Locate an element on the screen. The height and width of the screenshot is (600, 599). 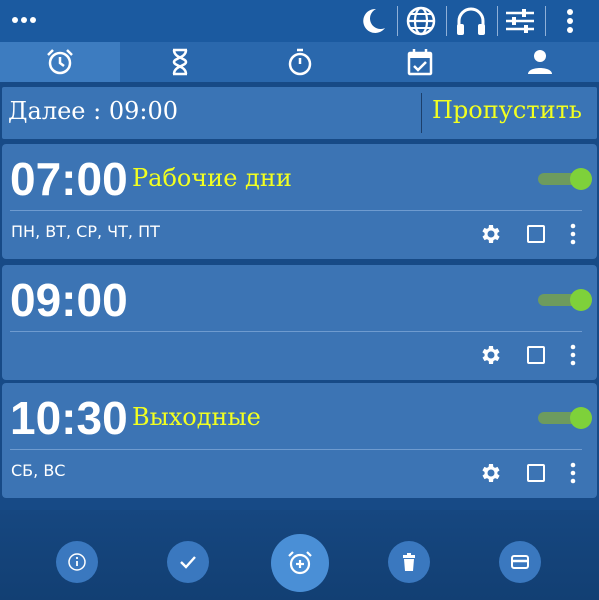
stopwatch-icon is located at coordinates (300, 62).